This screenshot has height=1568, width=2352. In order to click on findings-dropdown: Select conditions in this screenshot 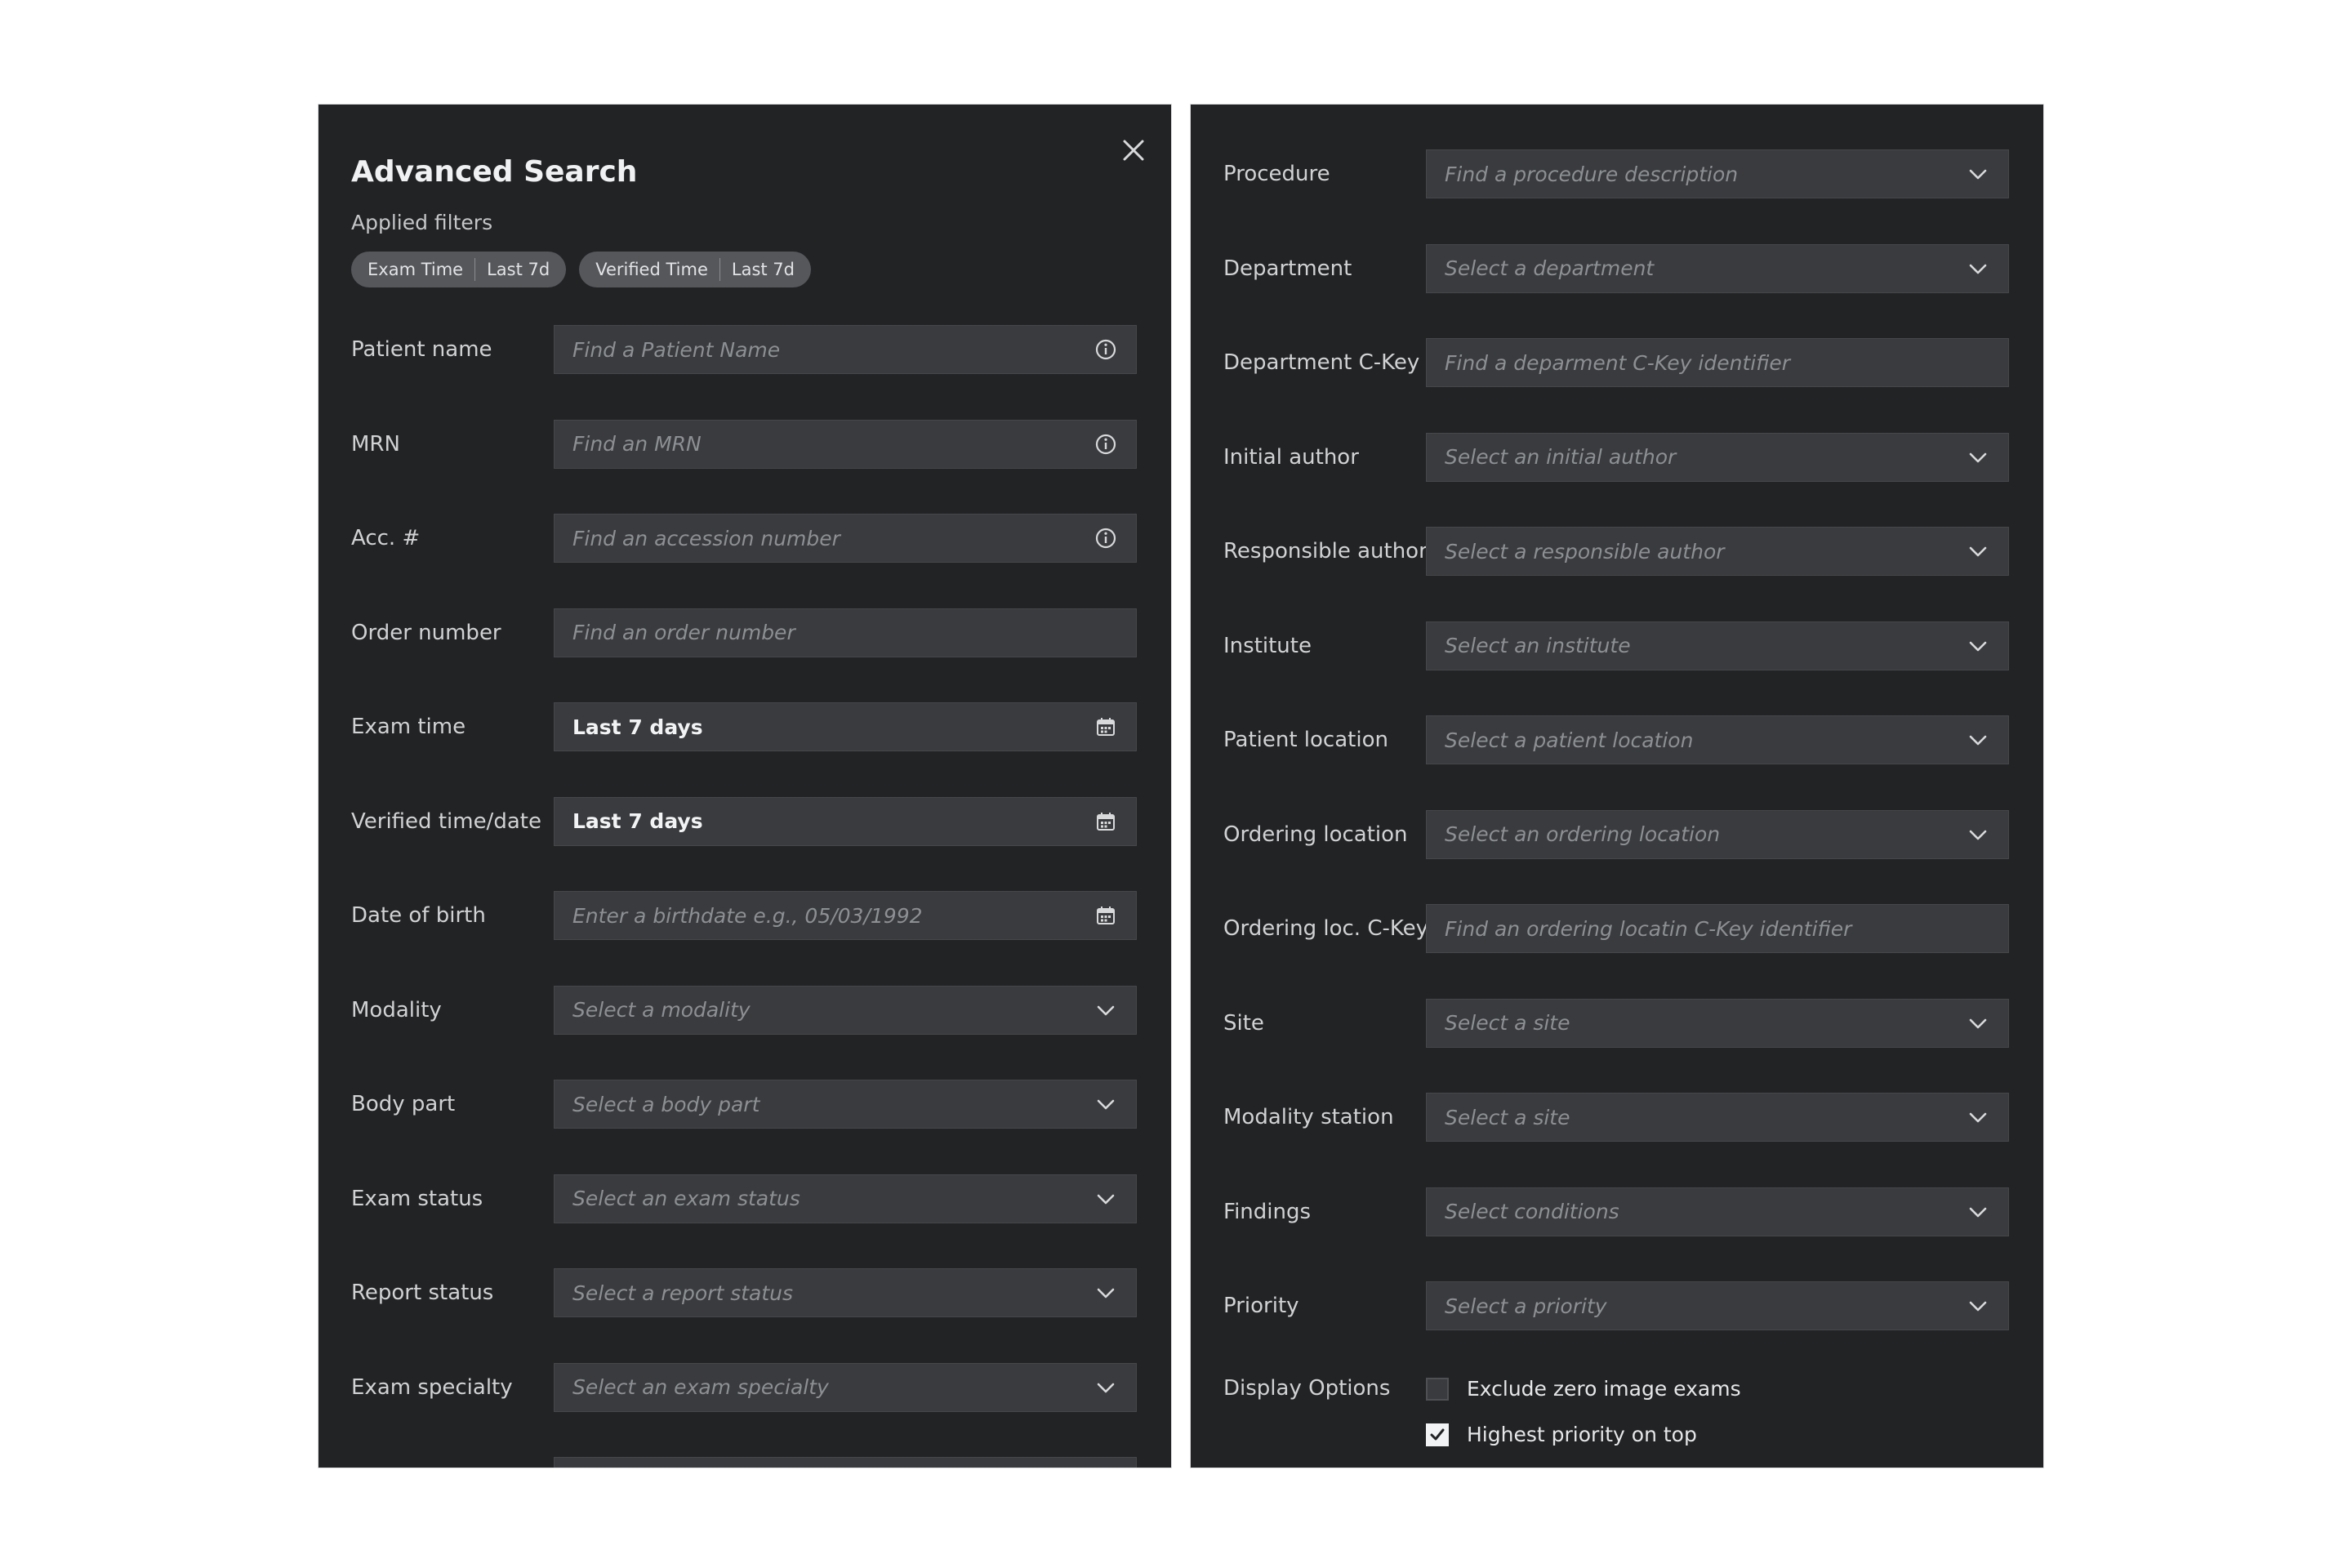, I will do `click(1718, 1211)`.